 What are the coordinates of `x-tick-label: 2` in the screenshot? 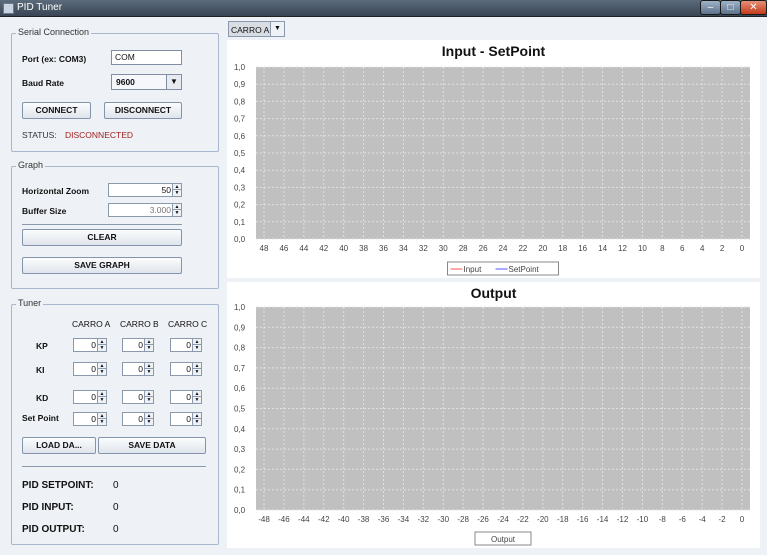 It's located at (722, 248).